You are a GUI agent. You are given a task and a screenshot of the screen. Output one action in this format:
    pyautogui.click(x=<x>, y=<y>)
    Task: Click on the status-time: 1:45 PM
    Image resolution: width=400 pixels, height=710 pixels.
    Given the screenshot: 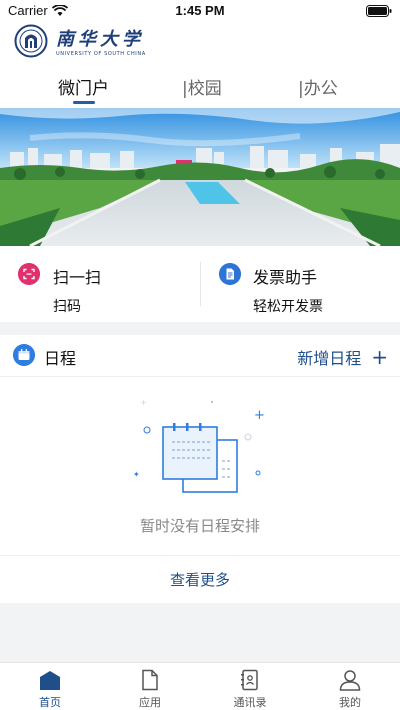 What is the action you would take?
    pyautogui.click(x=200, y=10)
    